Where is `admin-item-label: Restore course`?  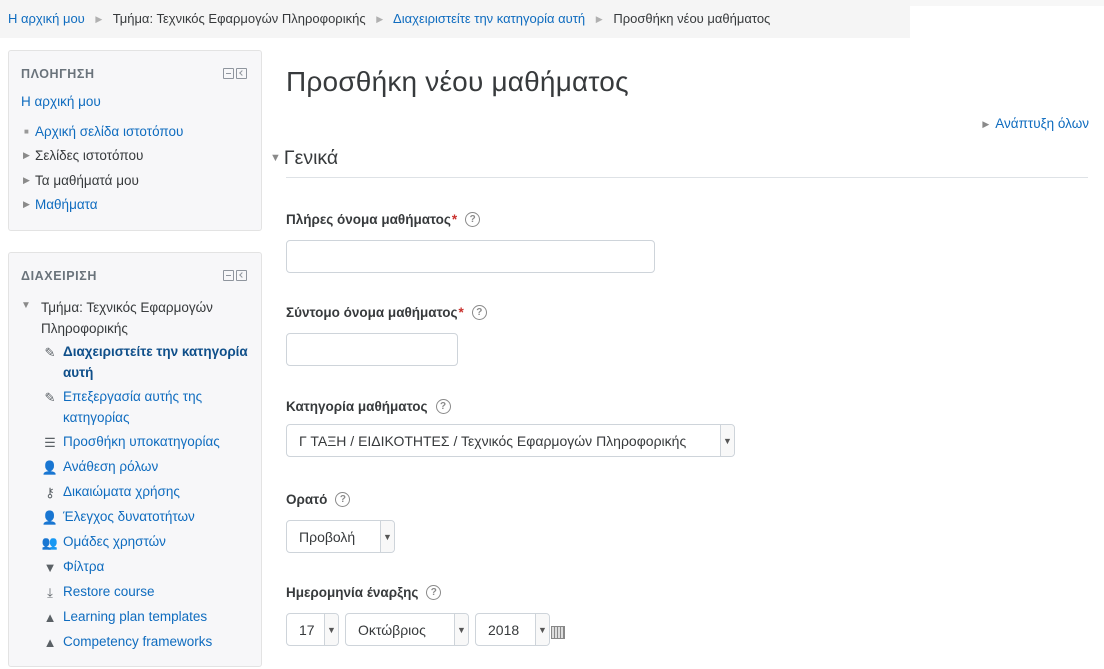 admin-item-label: Restore course is located at coordinates (109, 591).